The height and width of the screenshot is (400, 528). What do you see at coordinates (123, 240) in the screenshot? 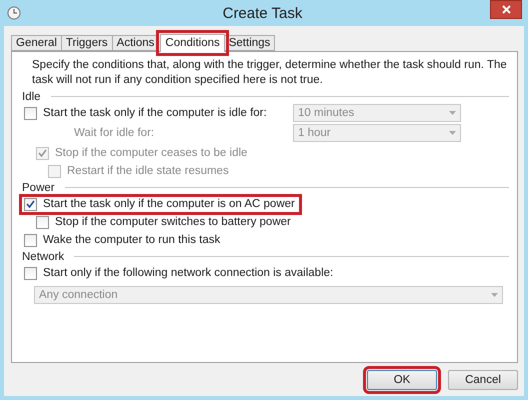
I see `checkbox-option: Wake the computer to run this task` at bounding box center [123, 240].